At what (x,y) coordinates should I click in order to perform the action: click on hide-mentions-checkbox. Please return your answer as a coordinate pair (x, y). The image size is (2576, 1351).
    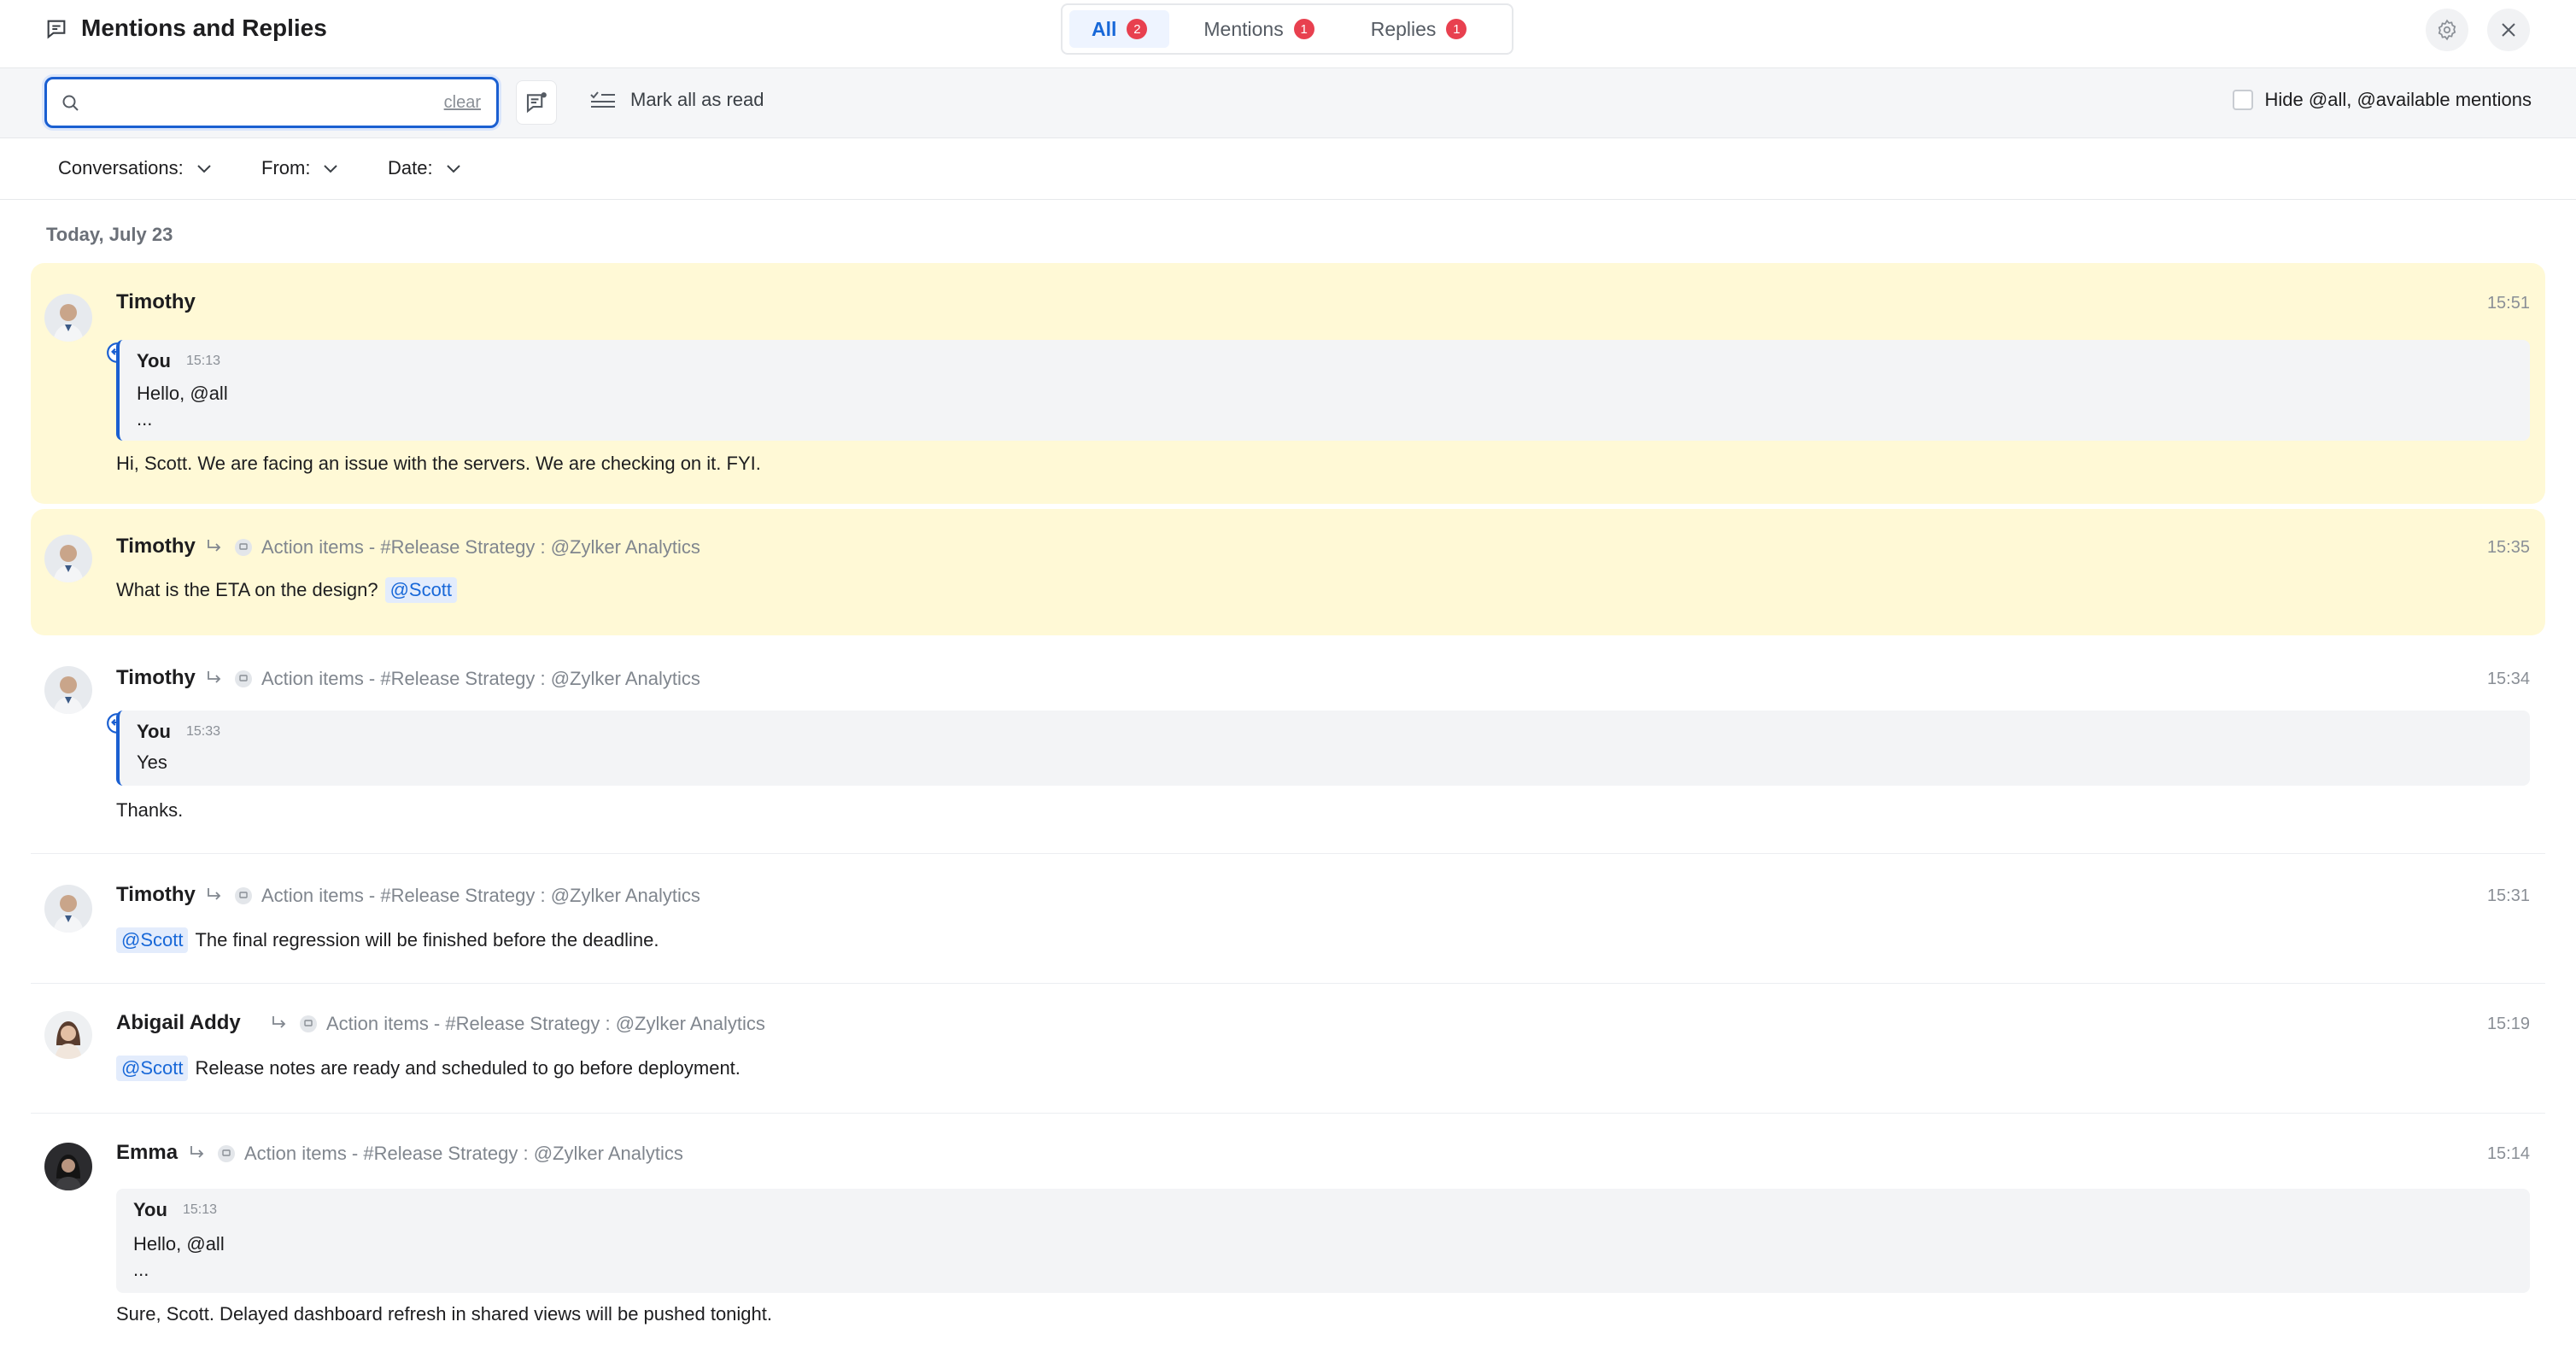
    Looking at the image, I should click on (2242, 100).